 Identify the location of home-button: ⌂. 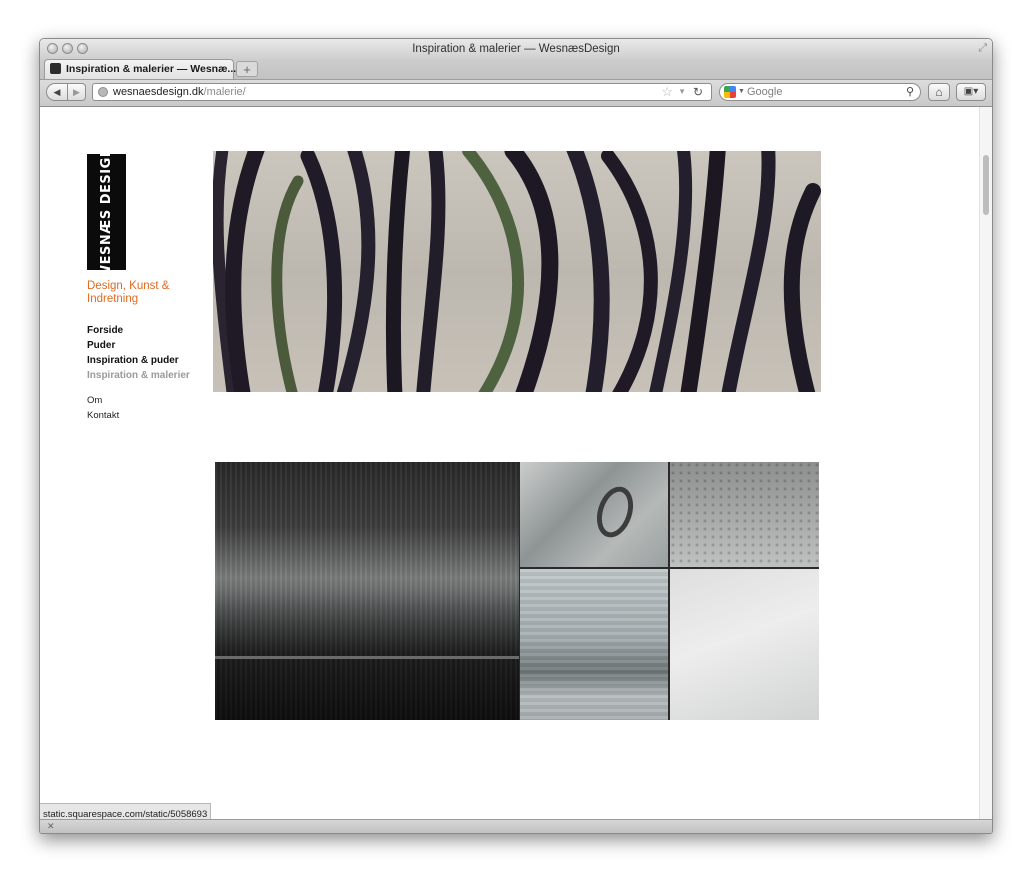
(939, 92).